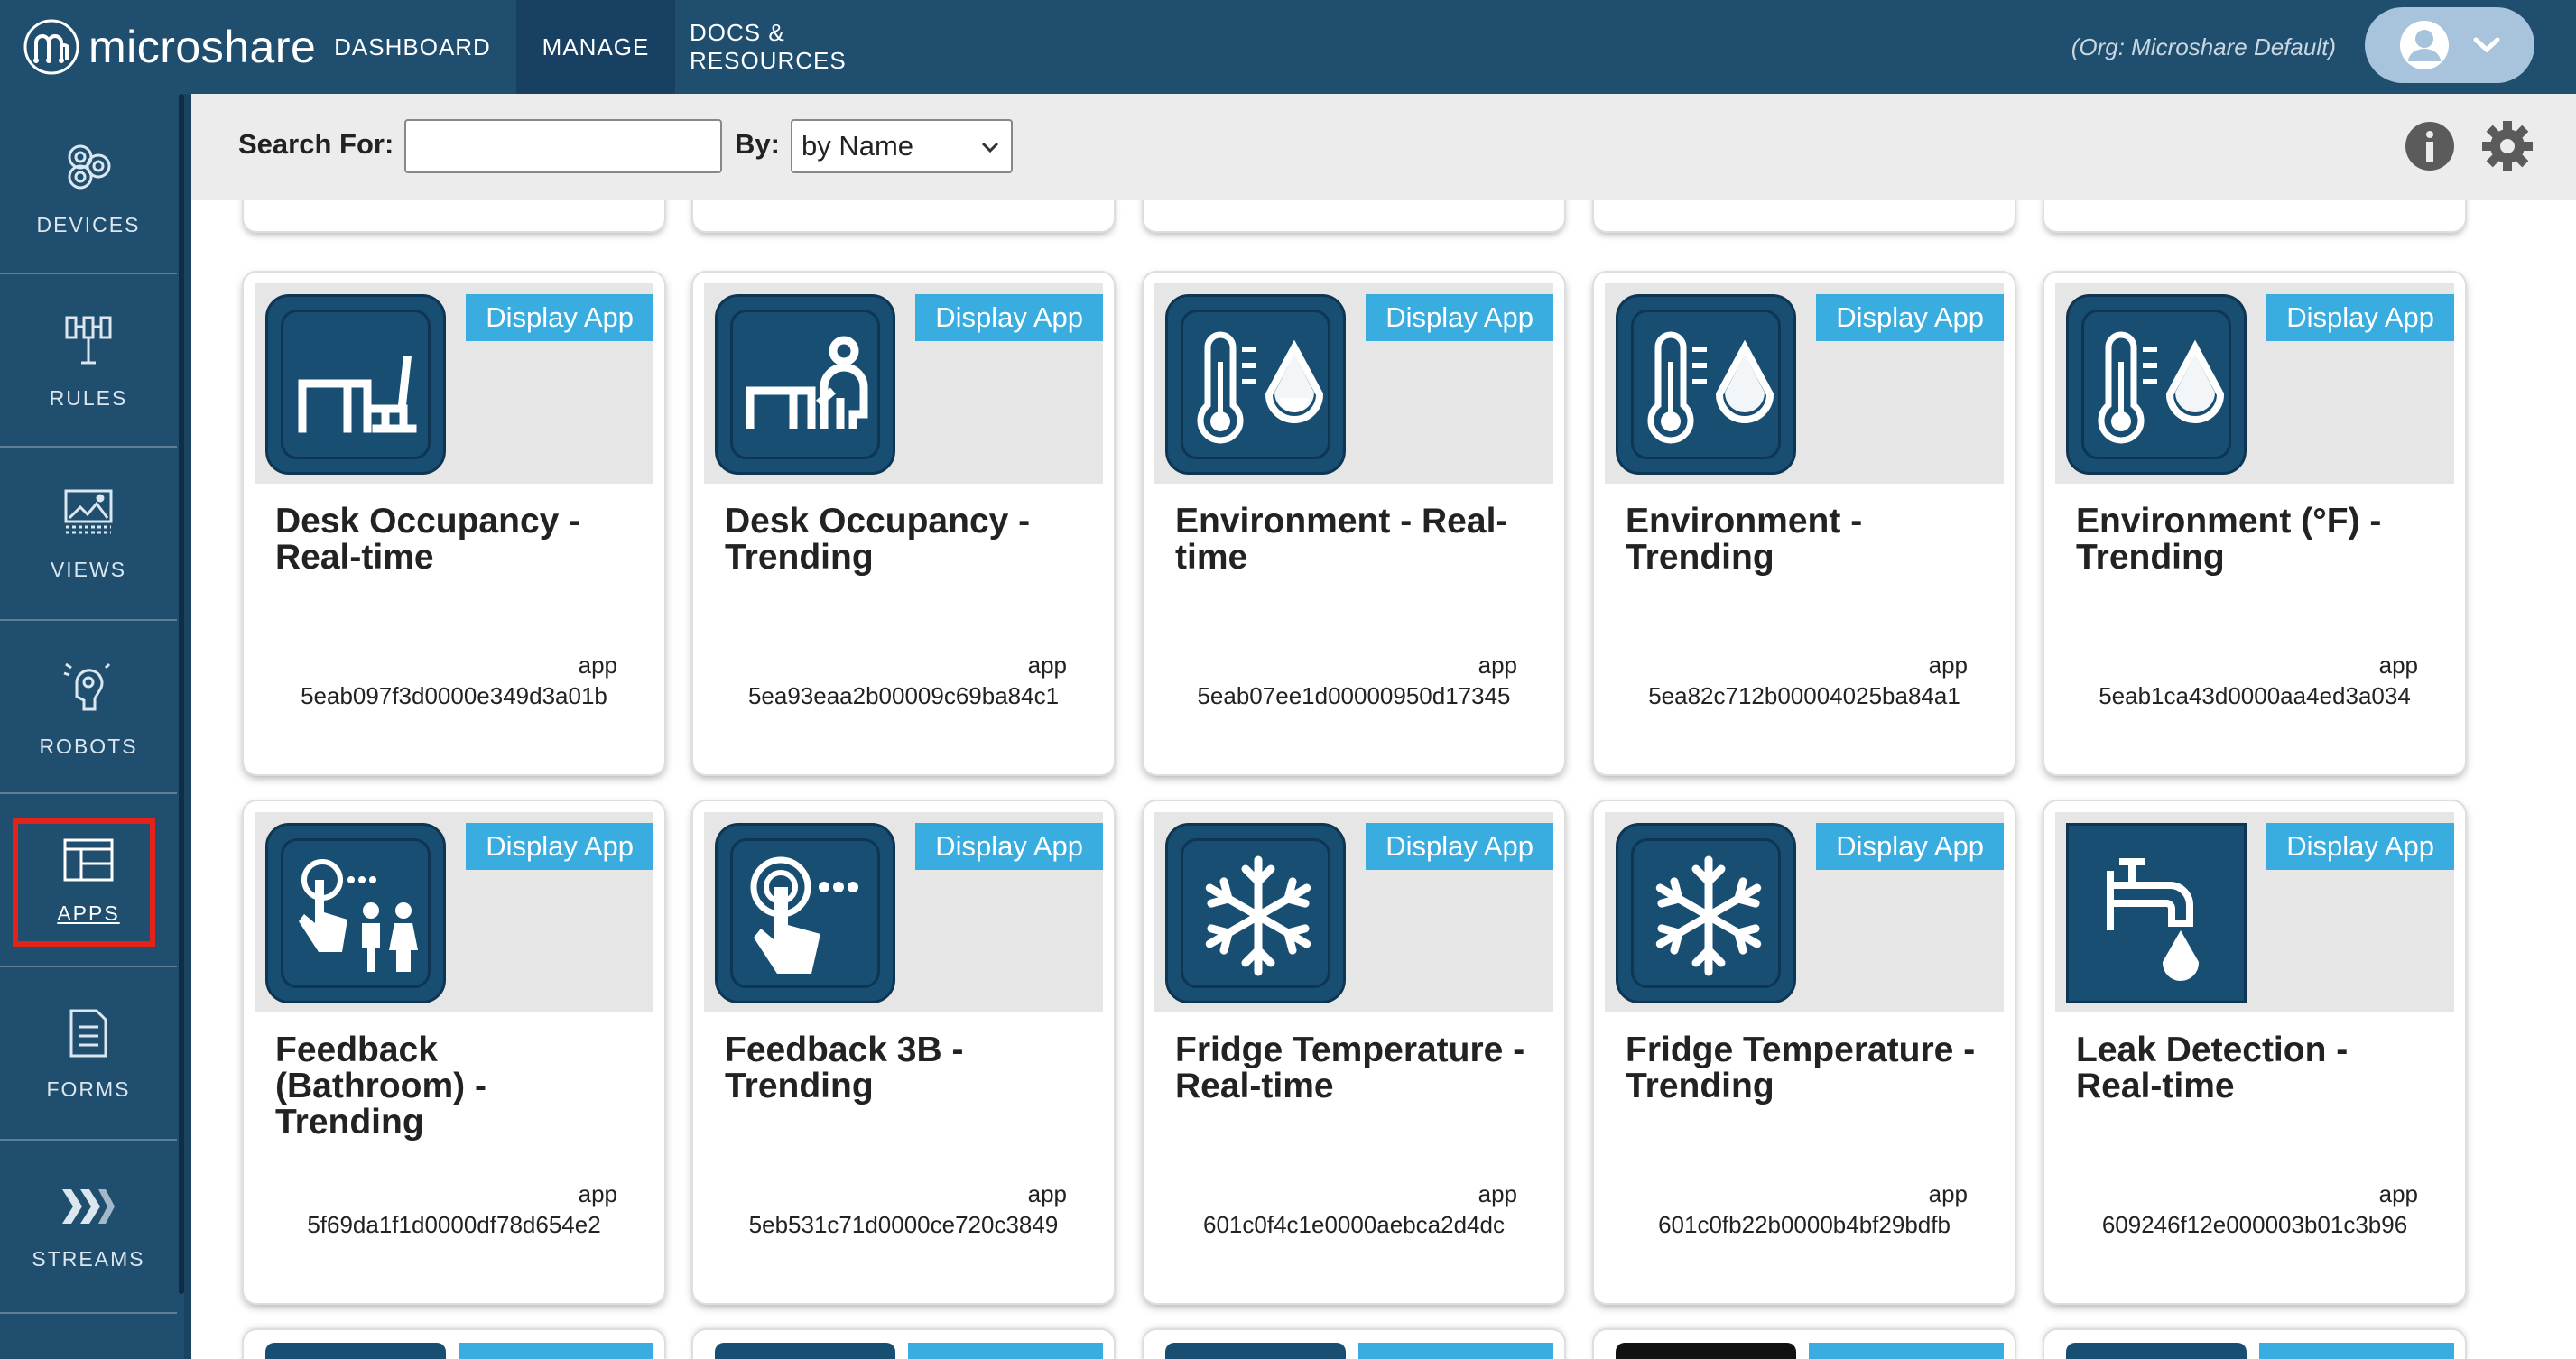  I want to click on sidebar-item-robots: ROBOTS, so click(88, 709).